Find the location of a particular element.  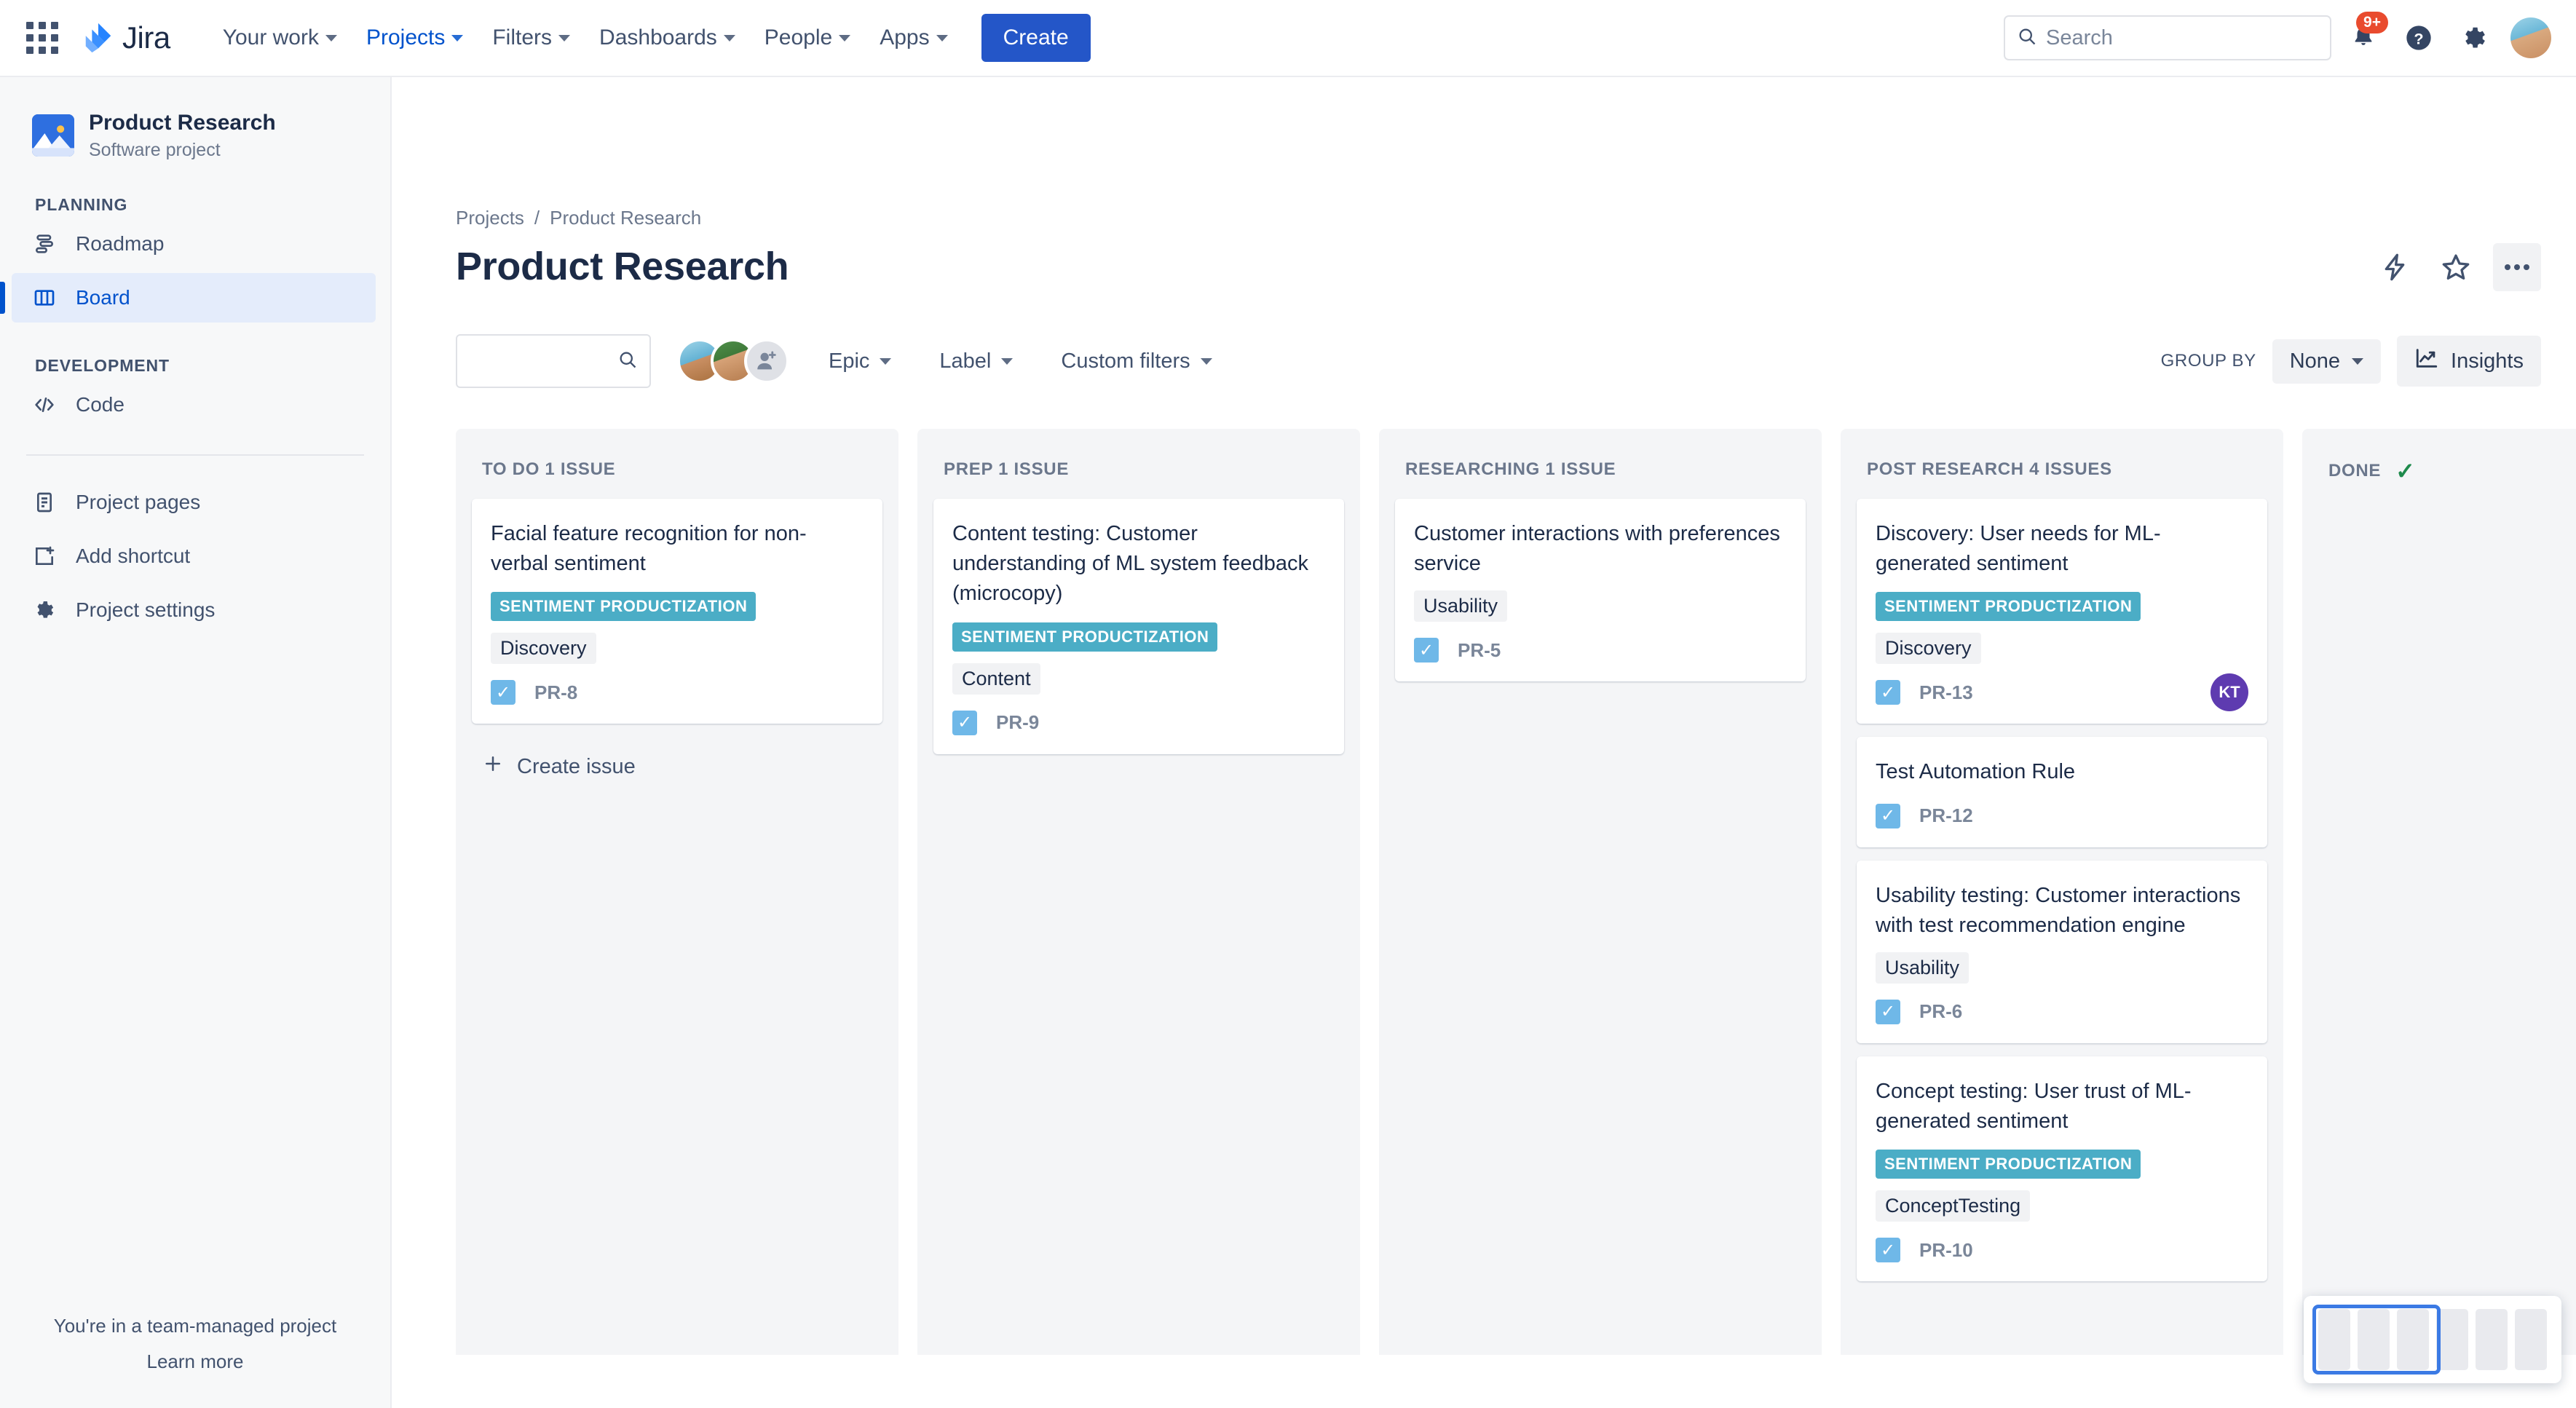

nav-apps: Apps is located at coordinates (914, 38).